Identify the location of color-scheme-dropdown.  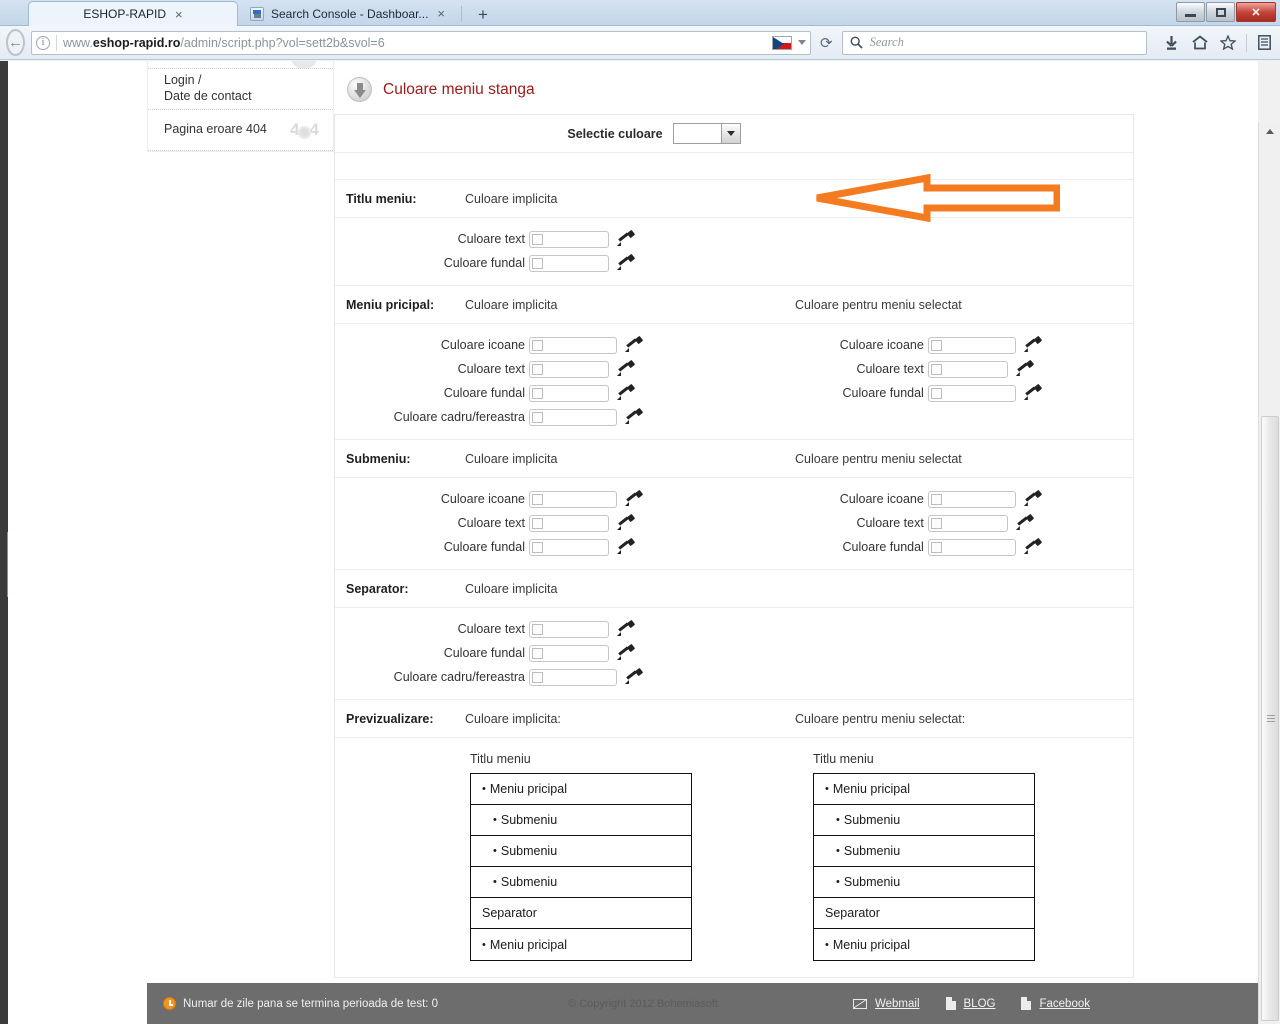
(706, 133).